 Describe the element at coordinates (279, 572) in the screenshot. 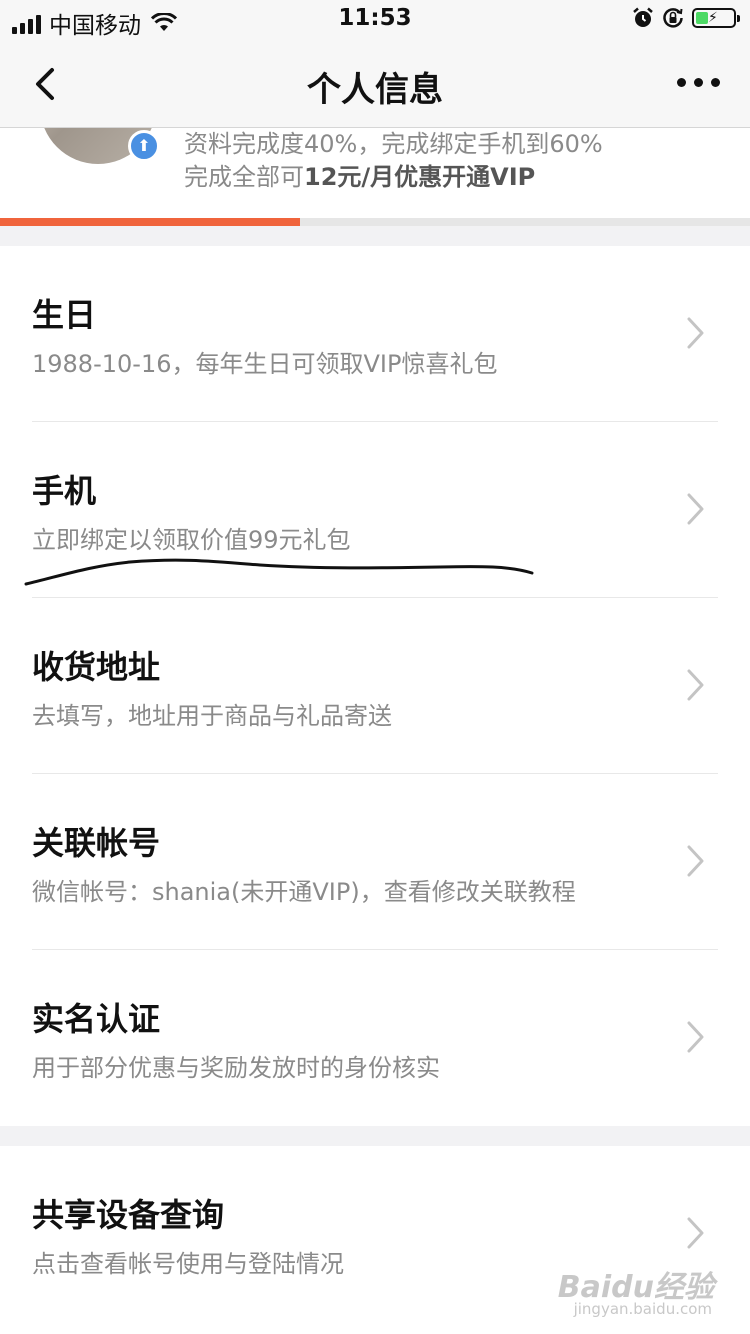

I see `annotation-scribble` at that location.